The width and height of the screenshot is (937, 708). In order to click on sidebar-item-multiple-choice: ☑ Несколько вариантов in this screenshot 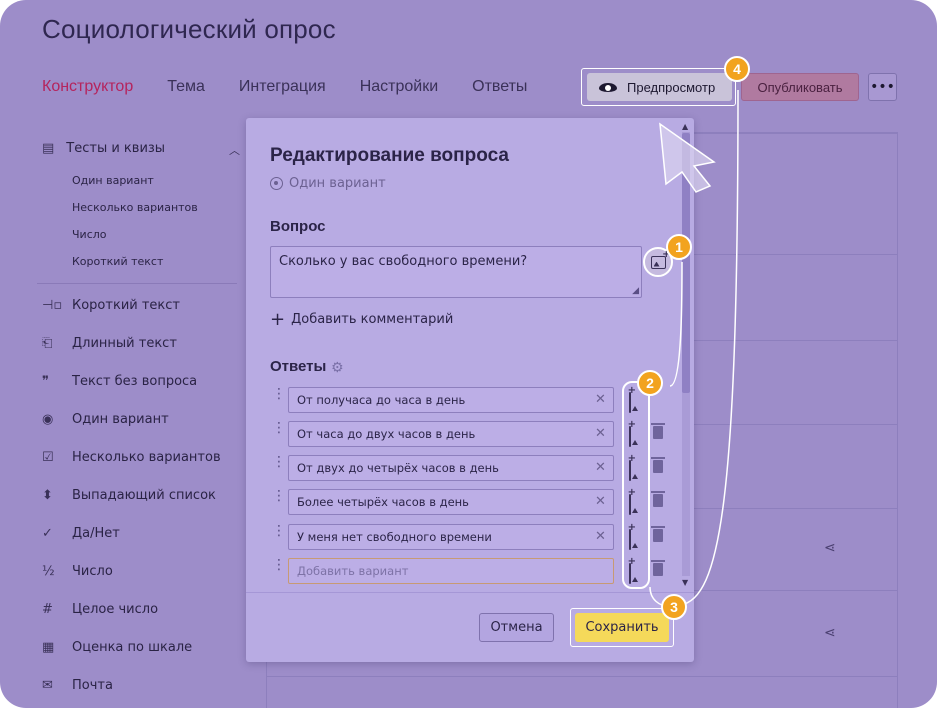, I will do `click(131, 457)`.